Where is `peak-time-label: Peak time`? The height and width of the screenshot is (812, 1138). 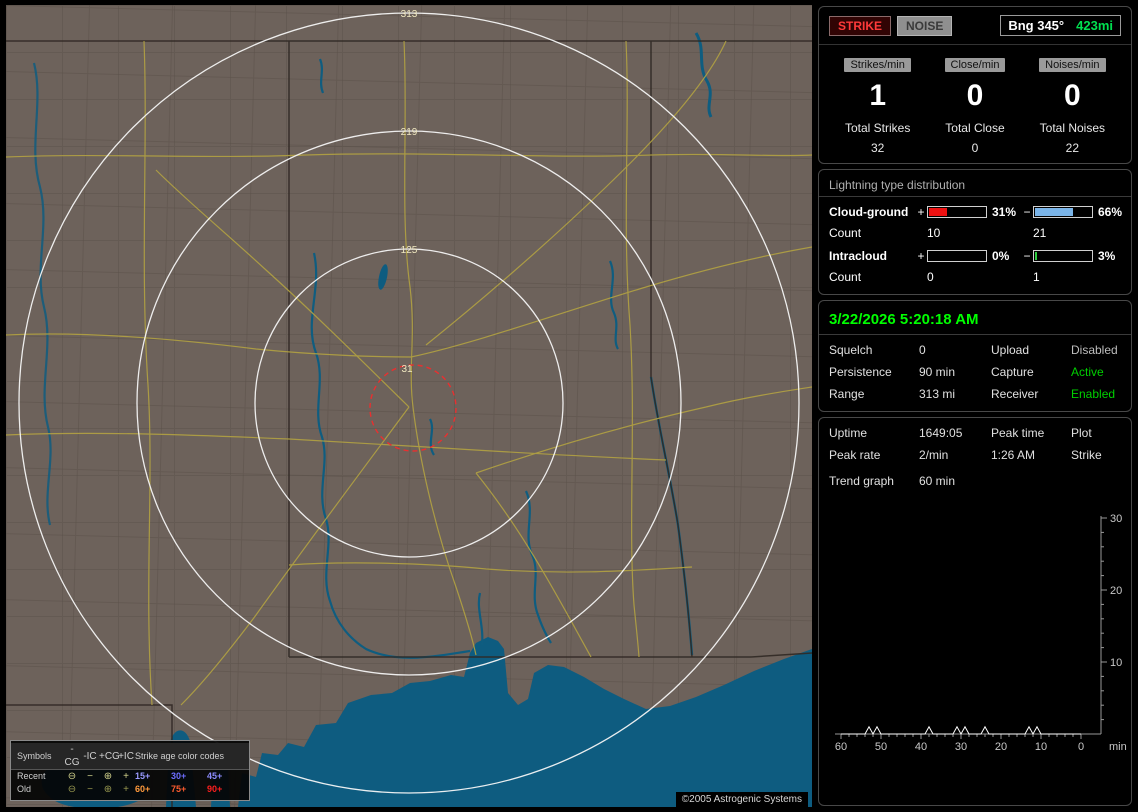 peak-time-label: Peak time is located at coordinates (1018, 433).